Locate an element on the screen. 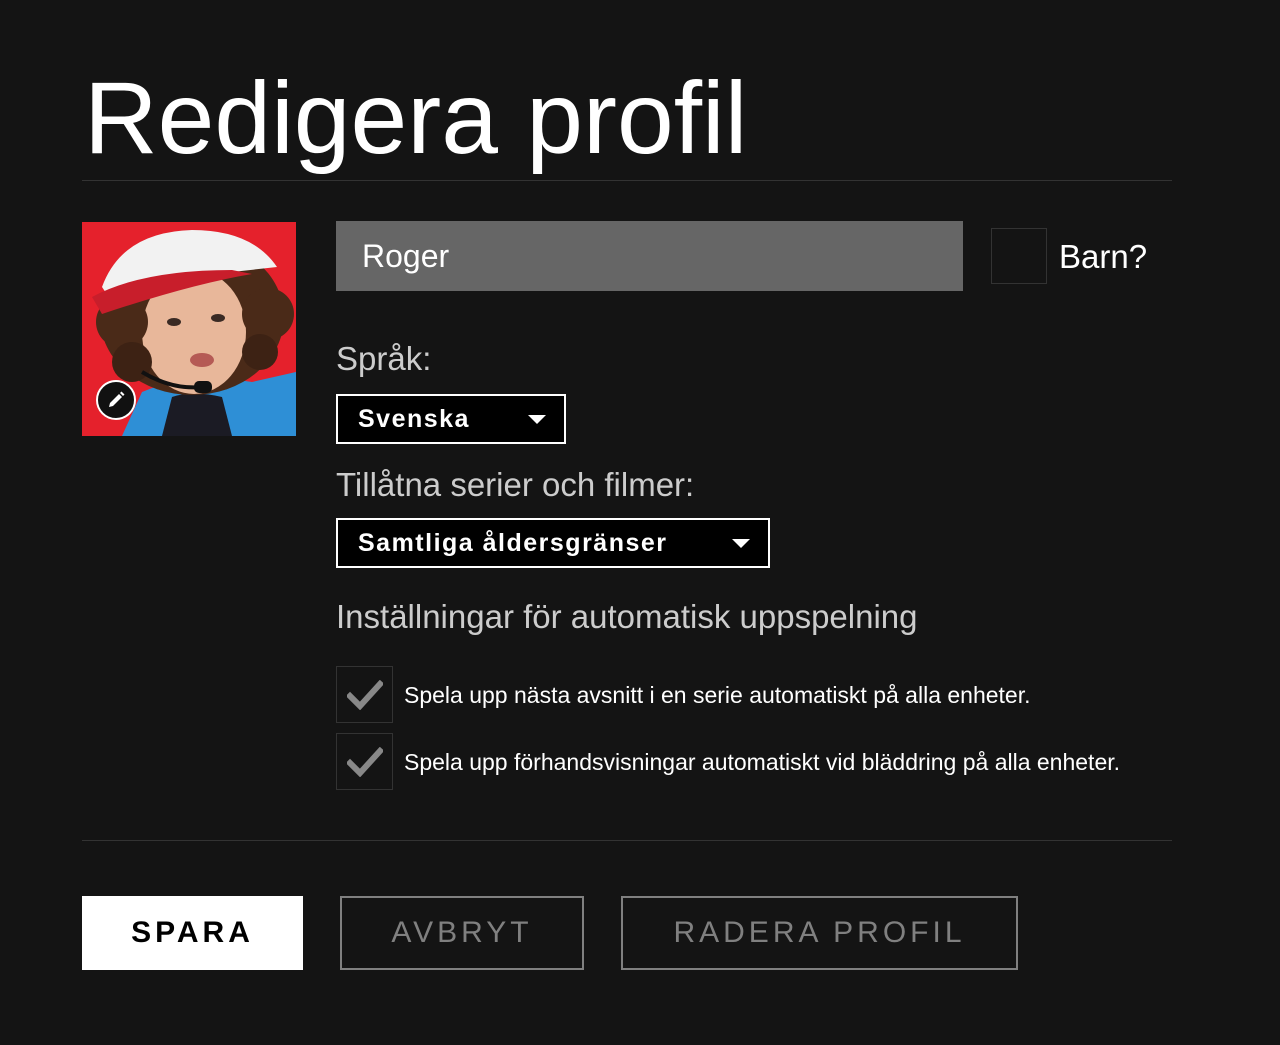 This screenshot has width=1280, height=1045. kid-checkbox is located at coordinates (1019, 256).